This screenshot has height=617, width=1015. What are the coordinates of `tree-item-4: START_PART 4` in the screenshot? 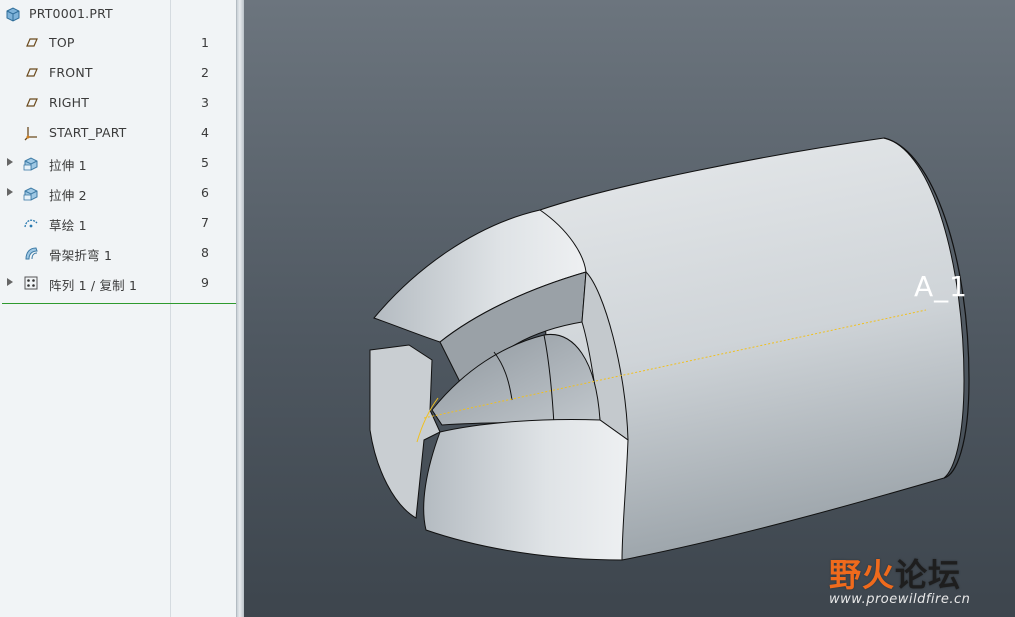 It's located at (118, 133).